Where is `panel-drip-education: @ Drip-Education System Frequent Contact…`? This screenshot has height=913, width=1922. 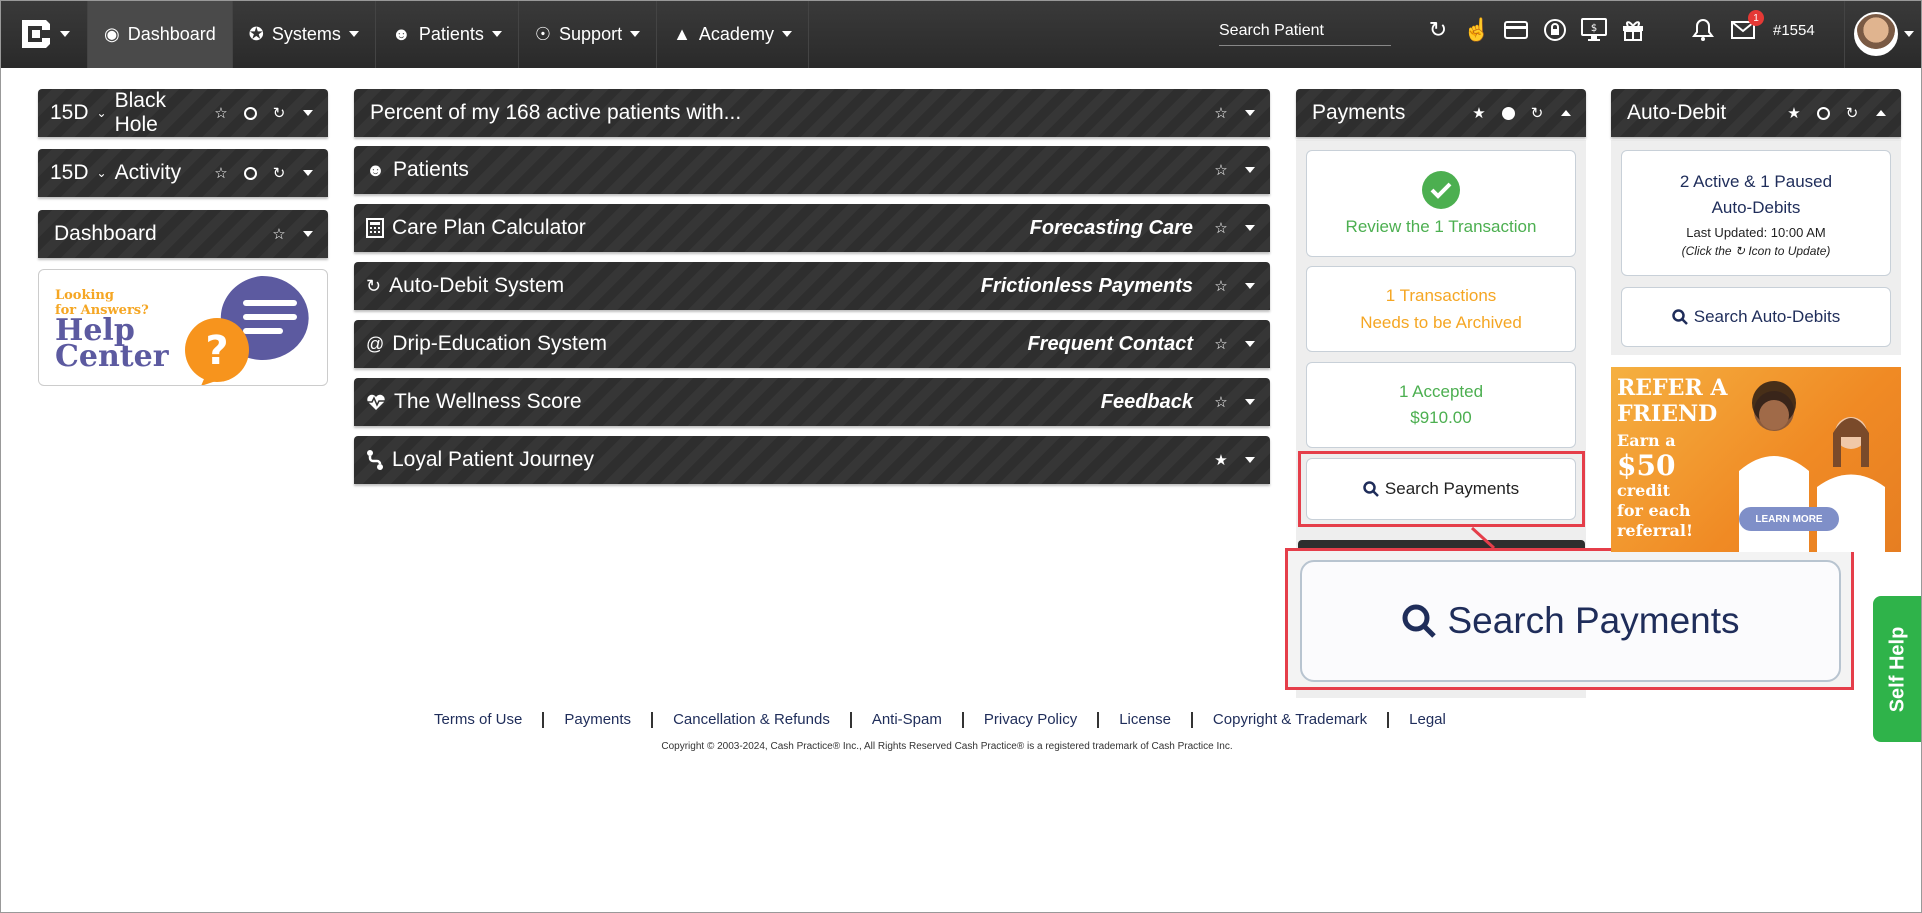 panel-drip-education: @ Drip-Education System Frequent Contact… is located at coordinates (812, 344).